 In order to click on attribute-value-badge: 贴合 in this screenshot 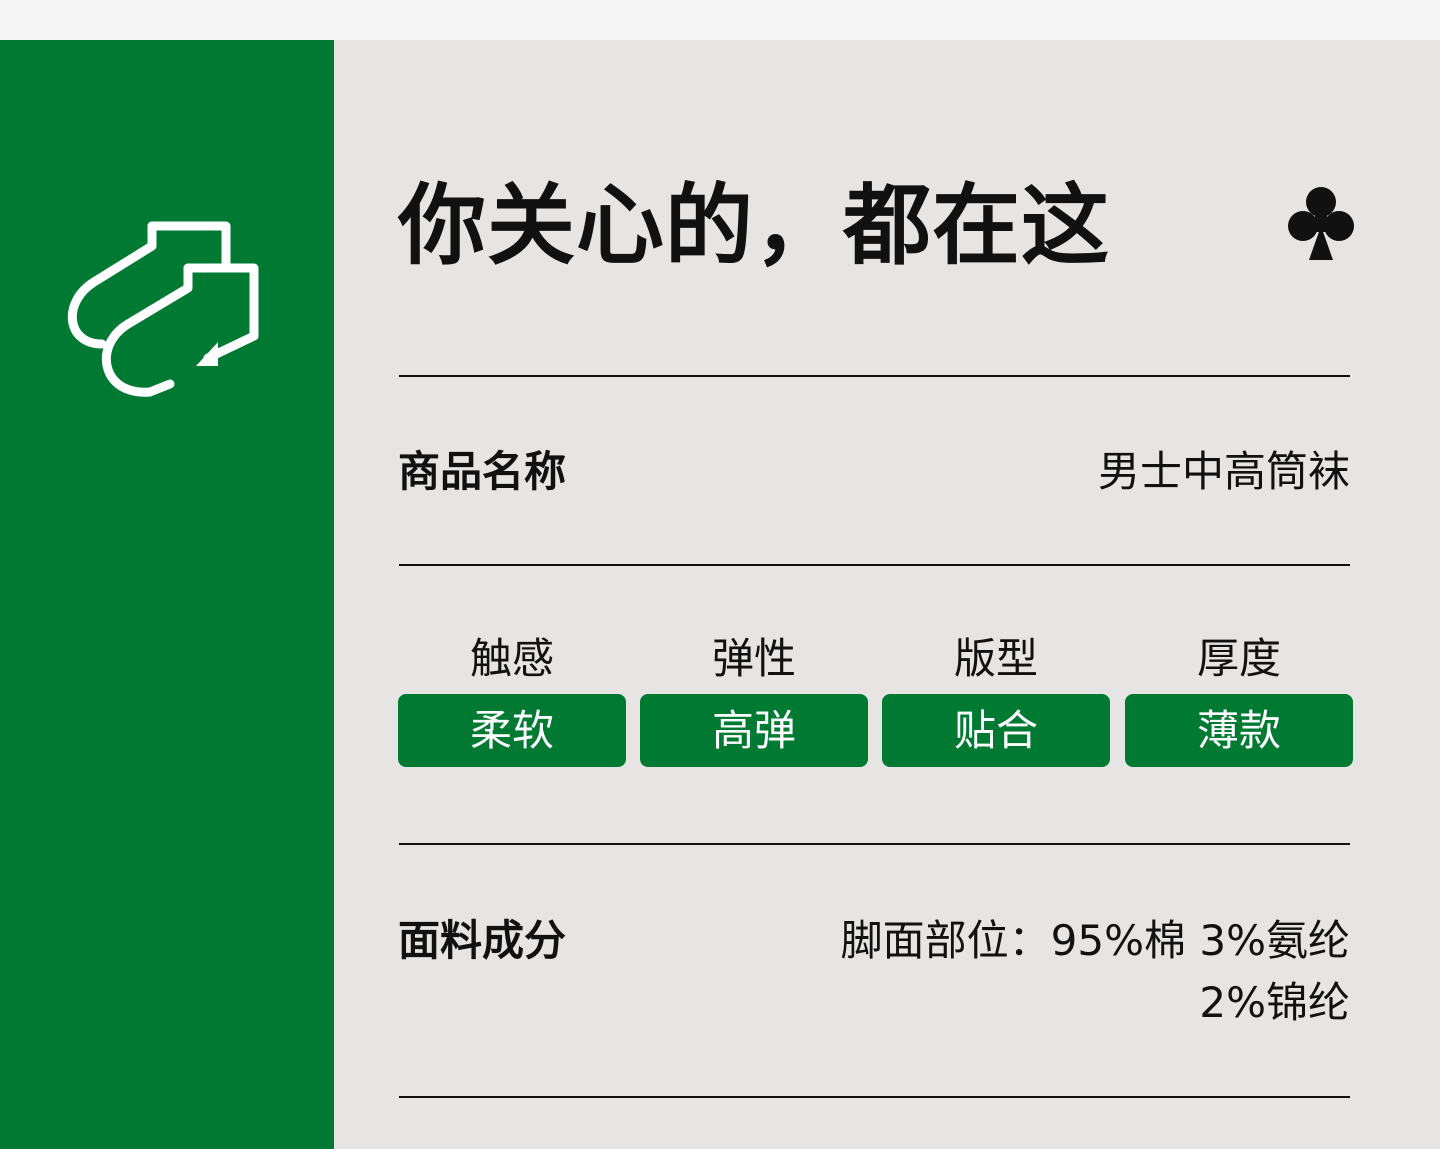, I will do `click(996, 730)`.